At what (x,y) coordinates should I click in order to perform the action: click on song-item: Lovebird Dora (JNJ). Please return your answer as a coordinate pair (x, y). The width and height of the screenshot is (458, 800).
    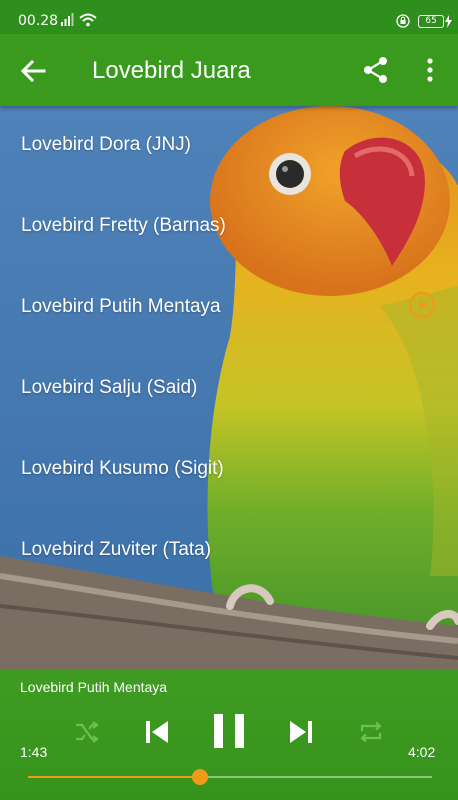
    Looking at the image, I should click on (229, 146).